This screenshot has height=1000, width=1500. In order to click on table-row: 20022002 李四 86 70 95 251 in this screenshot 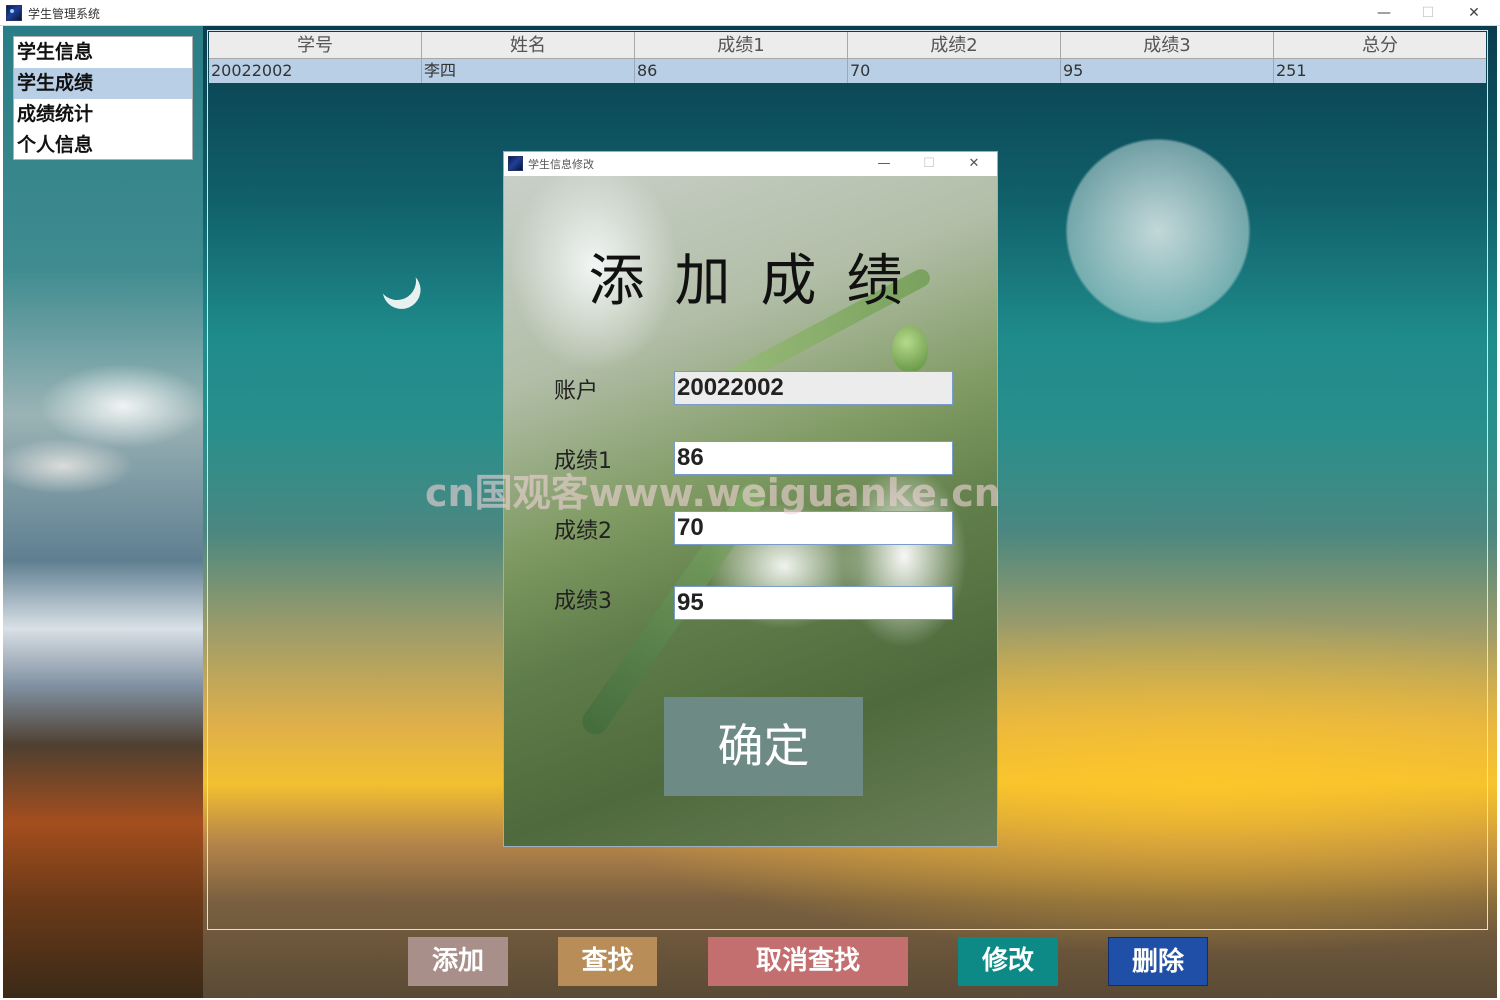, I will do `click(847, 71)`.